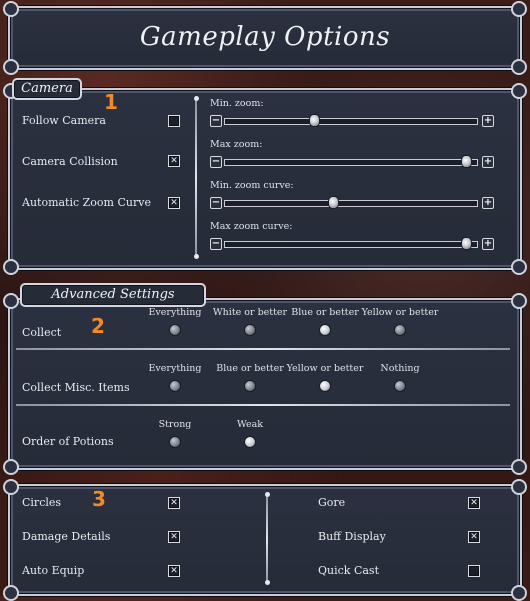 The height and width of the screenshot is (601, 530). Describe the element at coordinates (400, 368) in the screenshot. I see `radio-option-label: Nothing` at that location.